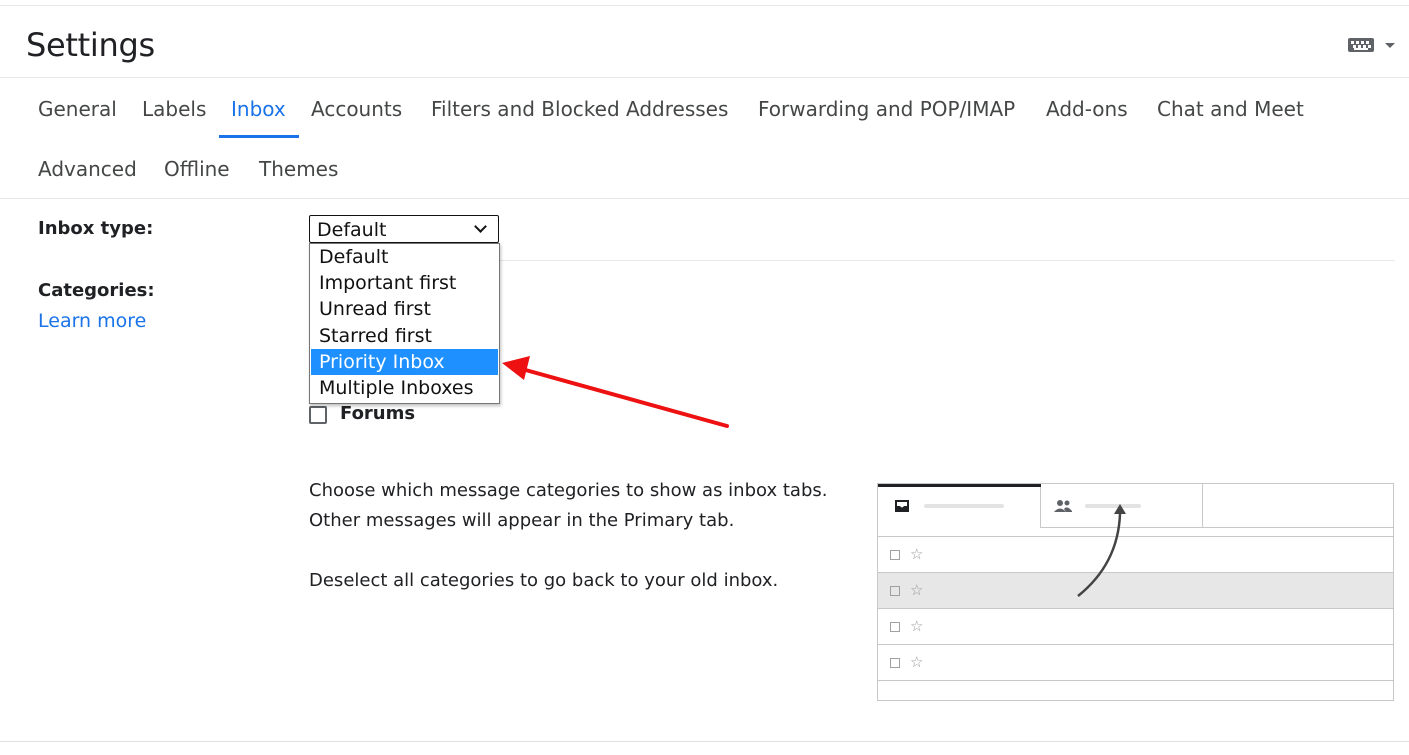  What do you see at coordinates (87, 169) in the screenshot?
I see `tab-advanced: Advanced` at bounding box center [87, 169].